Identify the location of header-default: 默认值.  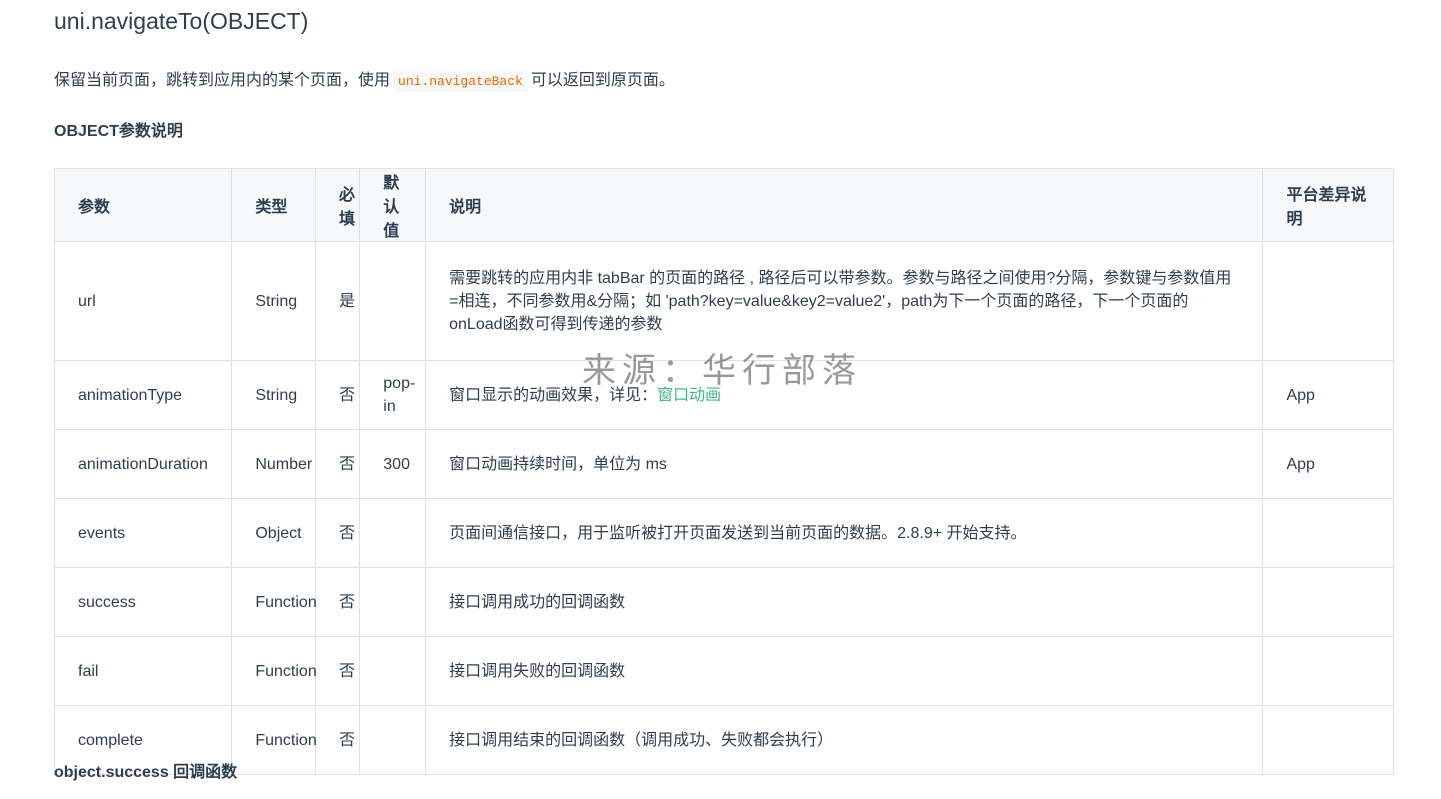
(393, 205).